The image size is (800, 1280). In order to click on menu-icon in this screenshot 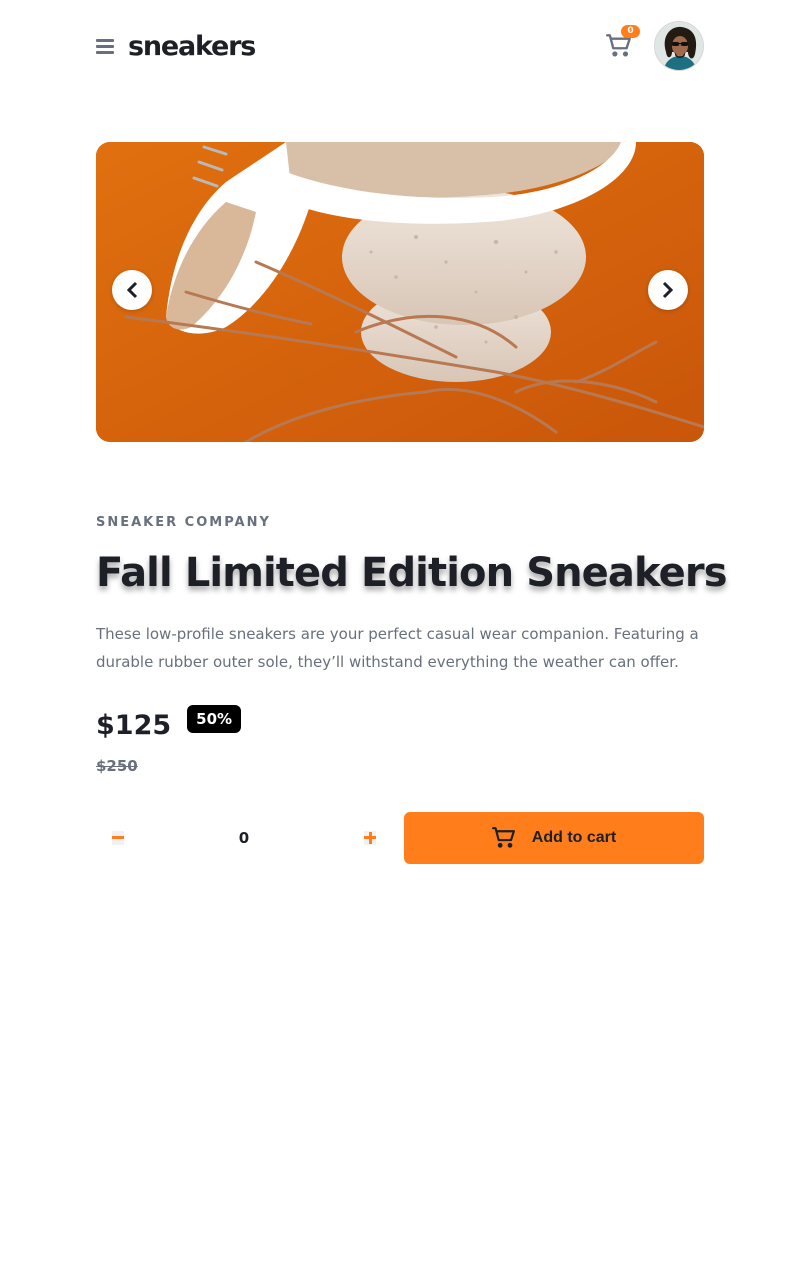, I will do `click(105, 46)`.